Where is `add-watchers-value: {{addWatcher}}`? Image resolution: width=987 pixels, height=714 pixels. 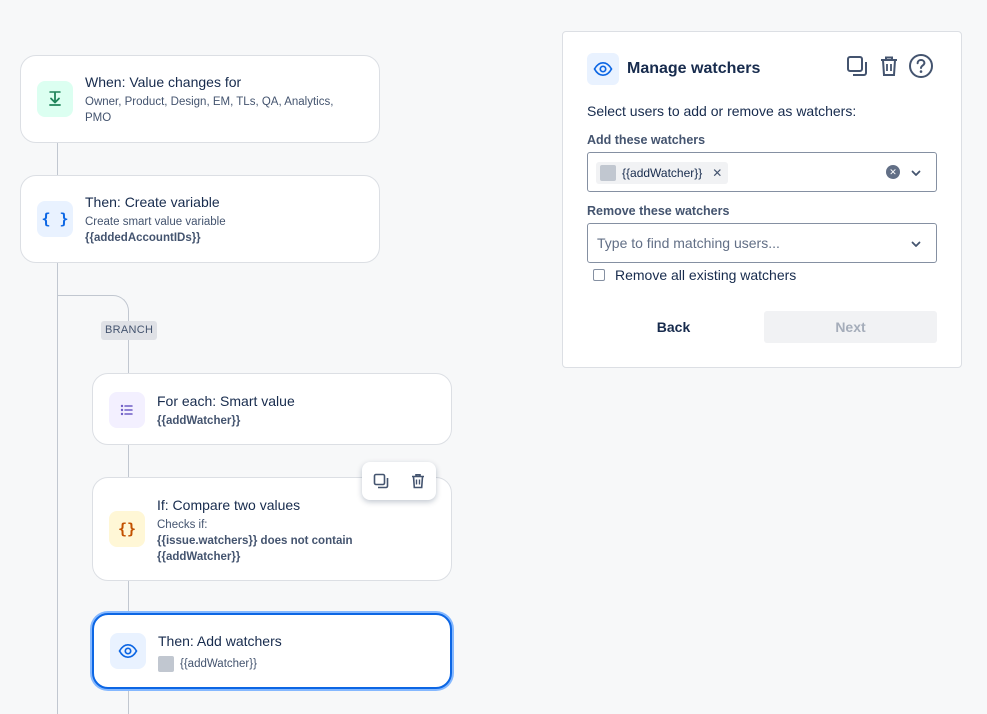 add-watchers-value: {{addWatcher}} is located at coordinates (218, 664).